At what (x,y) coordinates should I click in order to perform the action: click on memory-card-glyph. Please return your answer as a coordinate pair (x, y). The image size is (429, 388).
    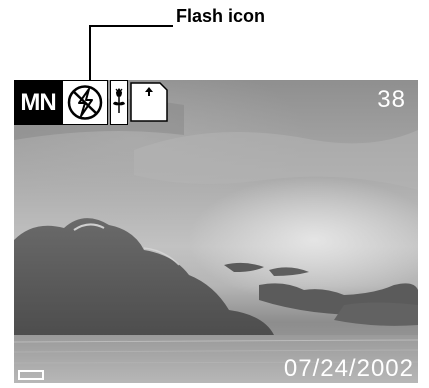
    Looking at the image, I should click on (149, 102).